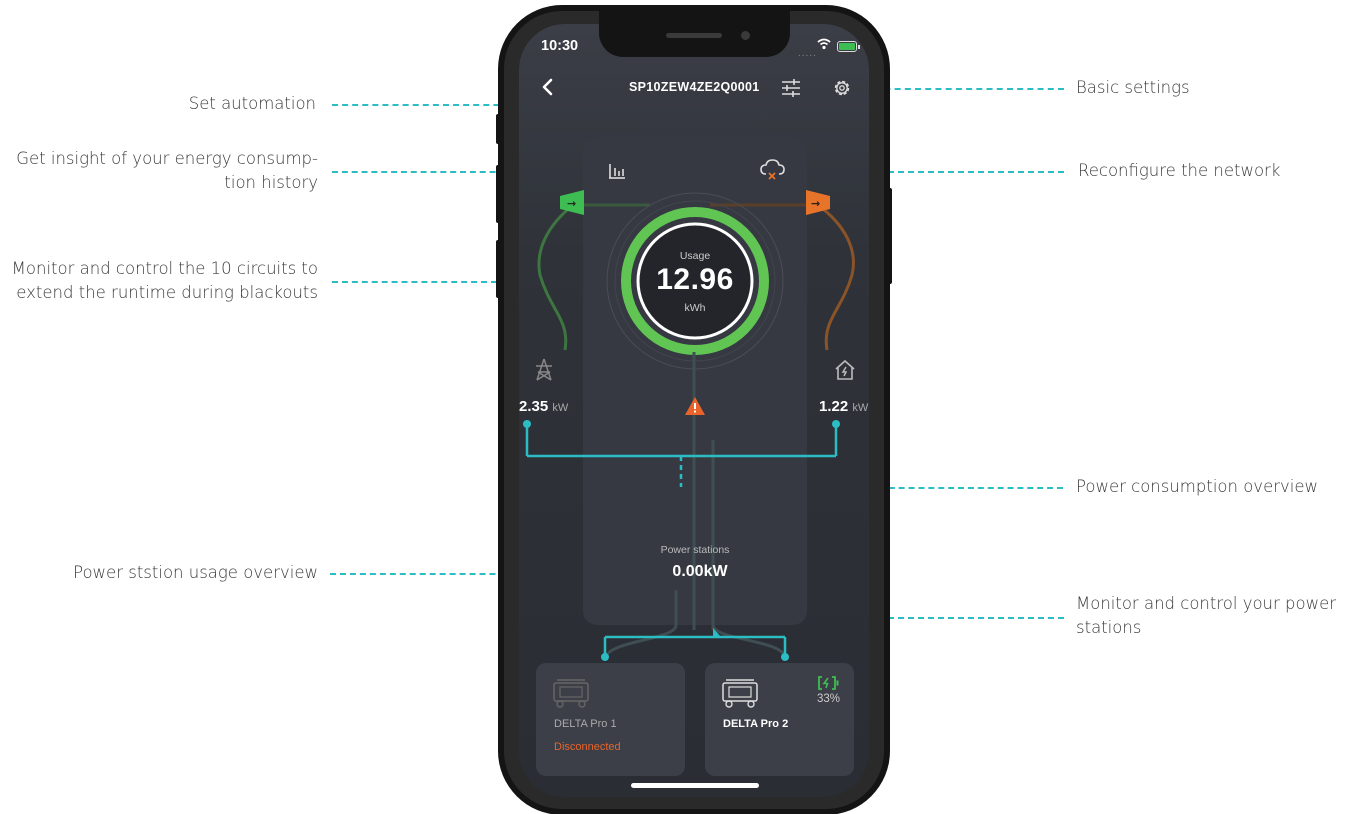 Image resolution: width=1356 pixels, height=814 pixels. I want to click on station-card-2: 33% DELTA Pro 2, so click(779, 719).